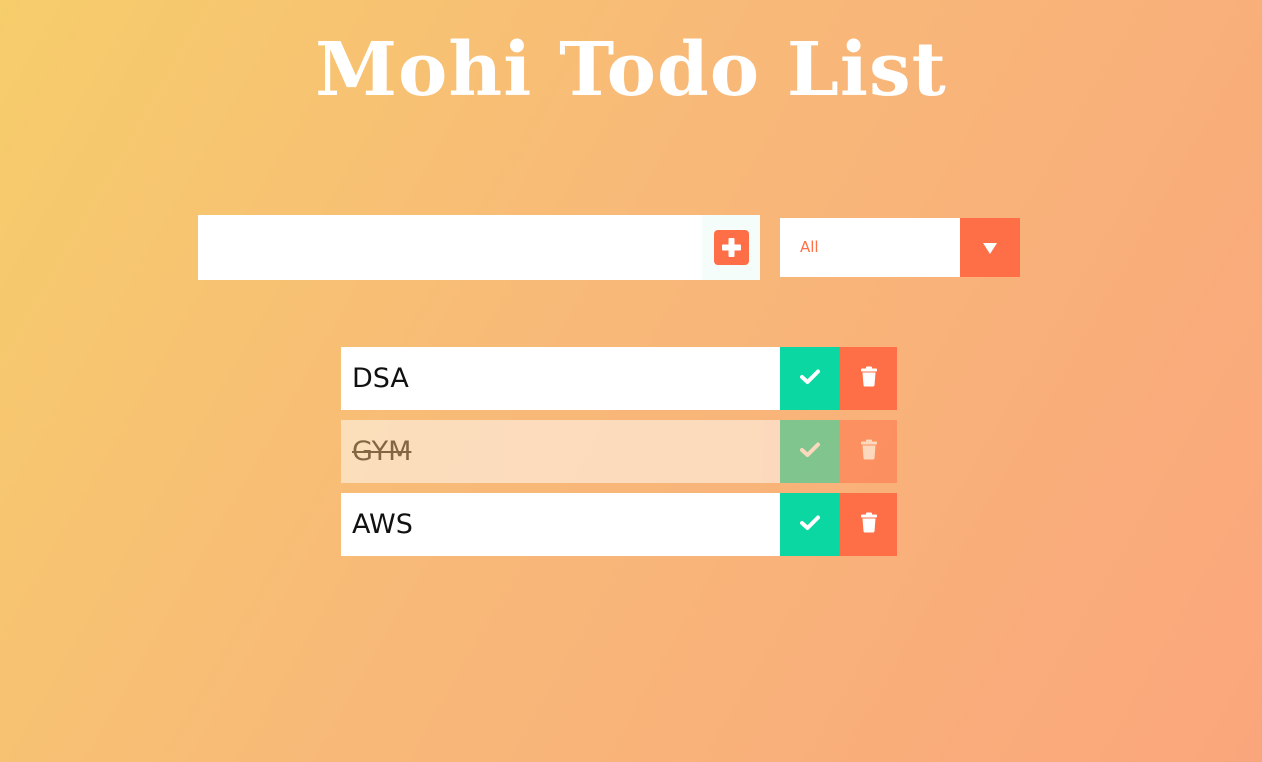 The image size is (1262, 762). Describe the element at coordinates (382, 451) in the screenshot. I see `todo-text: GYM` at that location.